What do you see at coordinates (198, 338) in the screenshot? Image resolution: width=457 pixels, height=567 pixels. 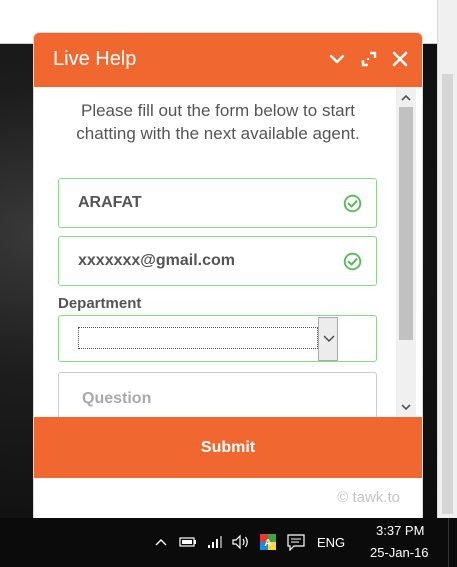 I see `department-select` at bounding box center [198, 338].